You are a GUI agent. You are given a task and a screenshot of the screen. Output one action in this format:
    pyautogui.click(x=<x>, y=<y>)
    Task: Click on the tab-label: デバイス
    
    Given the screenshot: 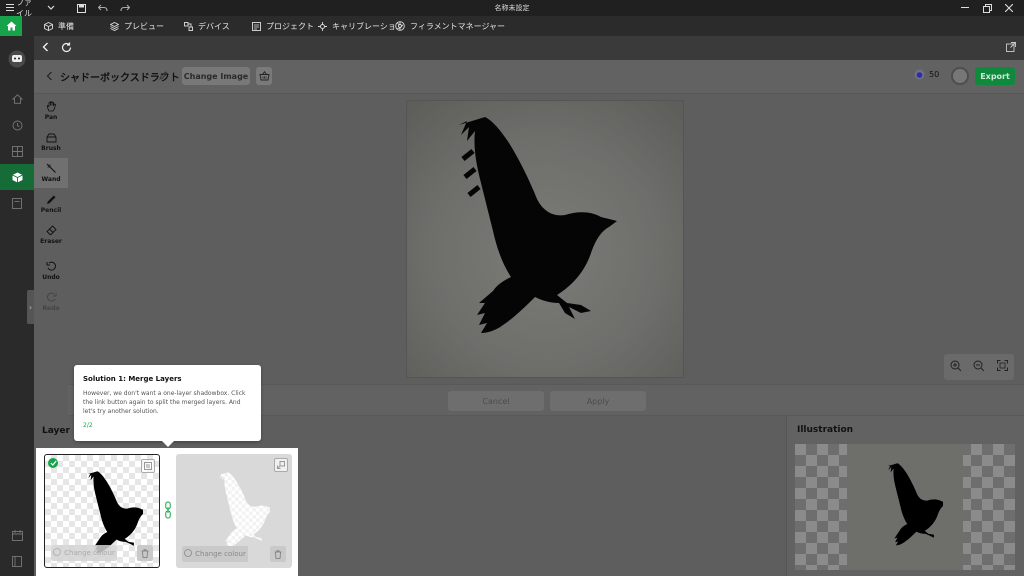 What is the action you would take?
    pyautogui.click(x=214, y=26)
    